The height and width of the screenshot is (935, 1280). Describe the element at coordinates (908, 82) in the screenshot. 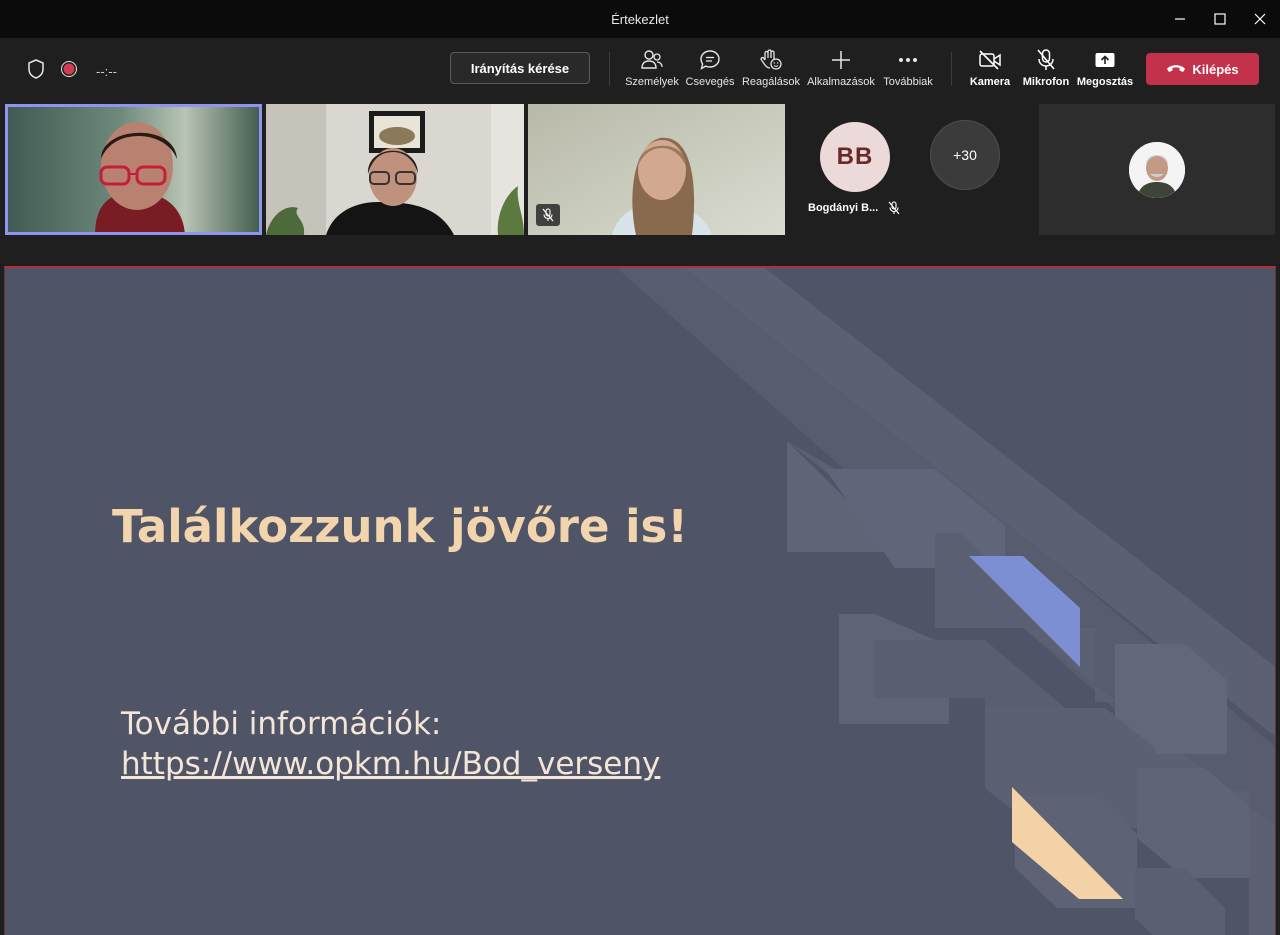

I see `more-label: Továbbiak` at that location.